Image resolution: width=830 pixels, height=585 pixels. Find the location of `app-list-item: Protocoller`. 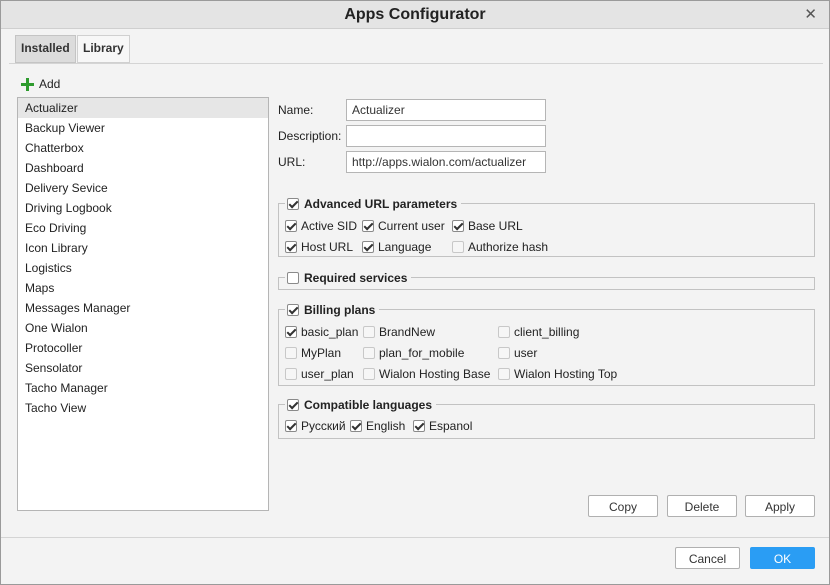

app-list-item: Protocoller is located at coordinates (143, 348).